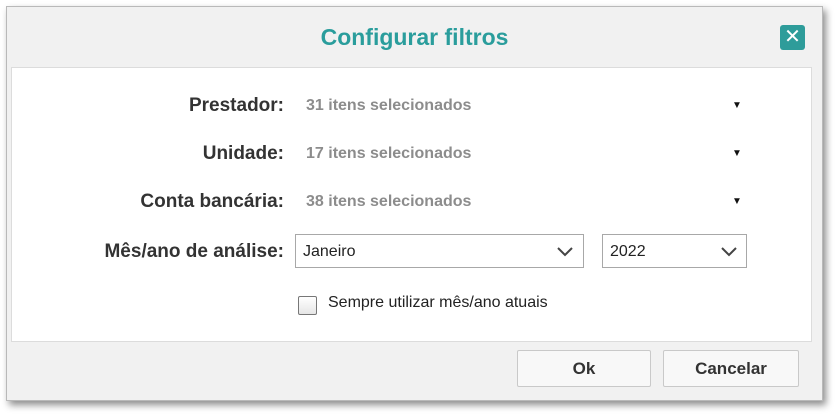 Image resolution: width=838 pixels, height=419 pixels. What do you see at coordinates (439, 251) in the screenshot?
I see `month-select: Janeiro` at bounding box center [439, 251].